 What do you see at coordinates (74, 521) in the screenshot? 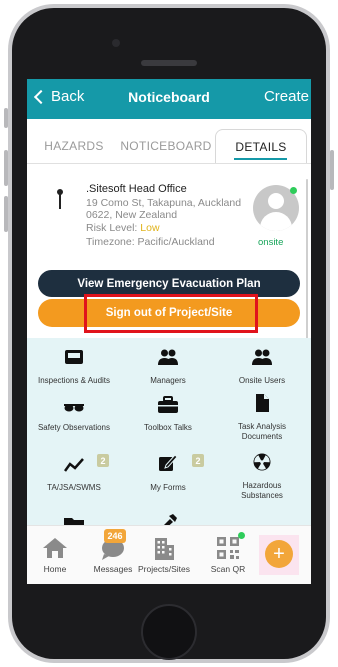
I see `folder-icon` at bounding box center [74, 521].